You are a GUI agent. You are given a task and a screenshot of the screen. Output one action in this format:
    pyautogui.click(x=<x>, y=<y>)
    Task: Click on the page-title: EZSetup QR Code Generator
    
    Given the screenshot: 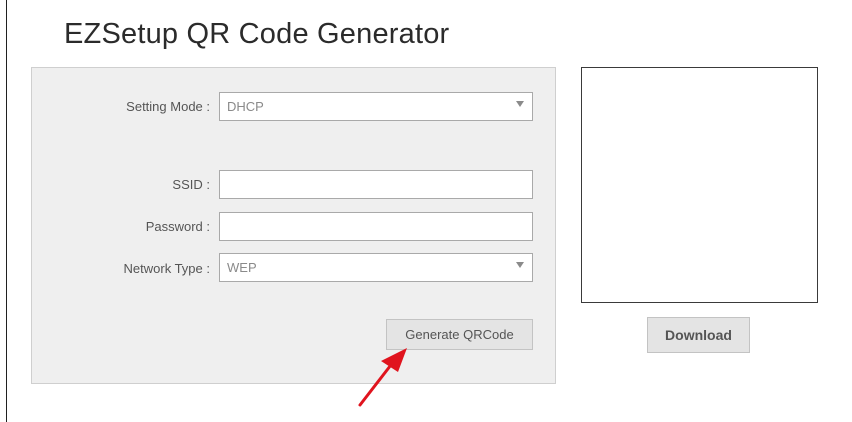 What is the action you would take?
    pyautogui.click(x=257, y=34)
    